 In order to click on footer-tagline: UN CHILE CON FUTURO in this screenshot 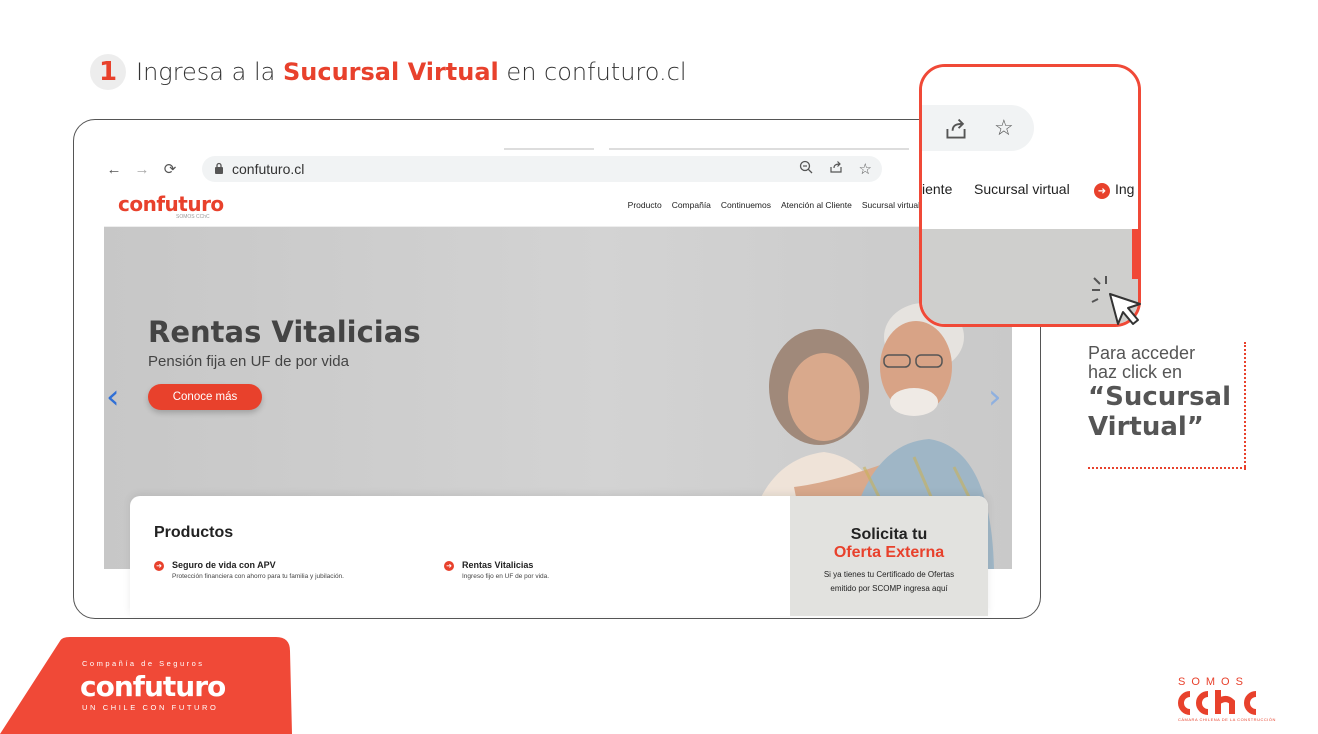, I will do `click(150, 707)`.